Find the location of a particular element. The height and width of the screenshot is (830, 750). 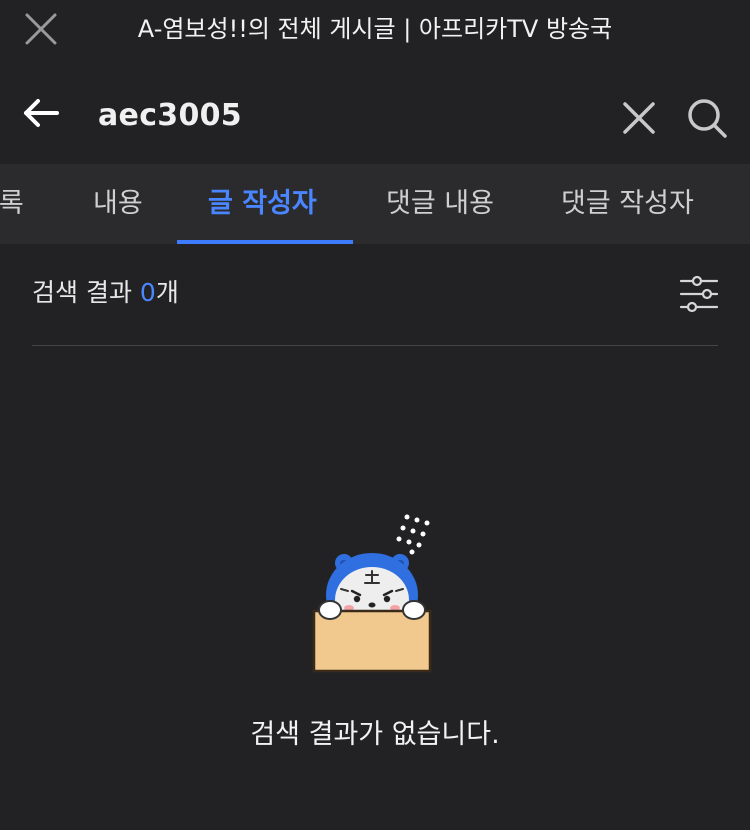

clear-icon is located at coordinates (639, 118).